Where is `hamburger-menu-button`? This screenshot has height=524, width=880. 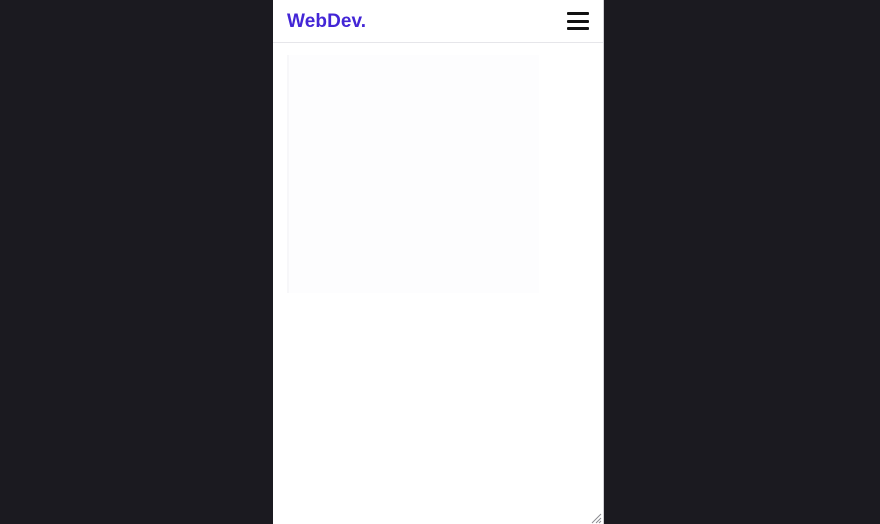
hamburger-menu-button is located at coordinates (579, 21).